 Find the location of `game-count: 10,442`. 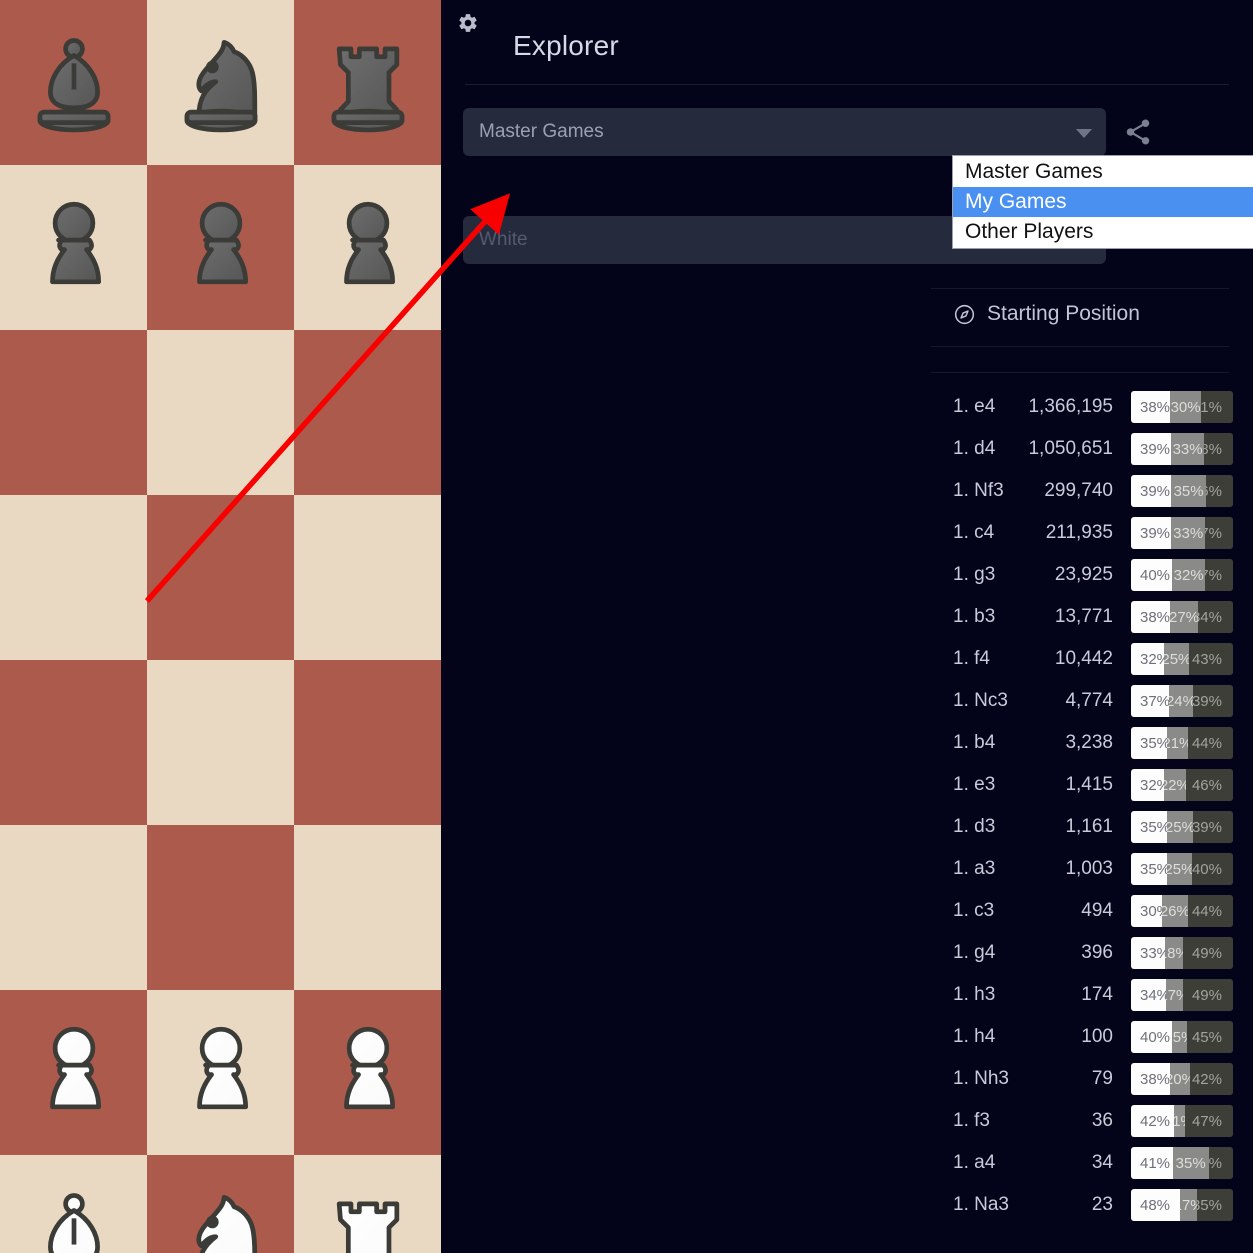

game-count: 10,442 is located at coordinates (1083, 658).